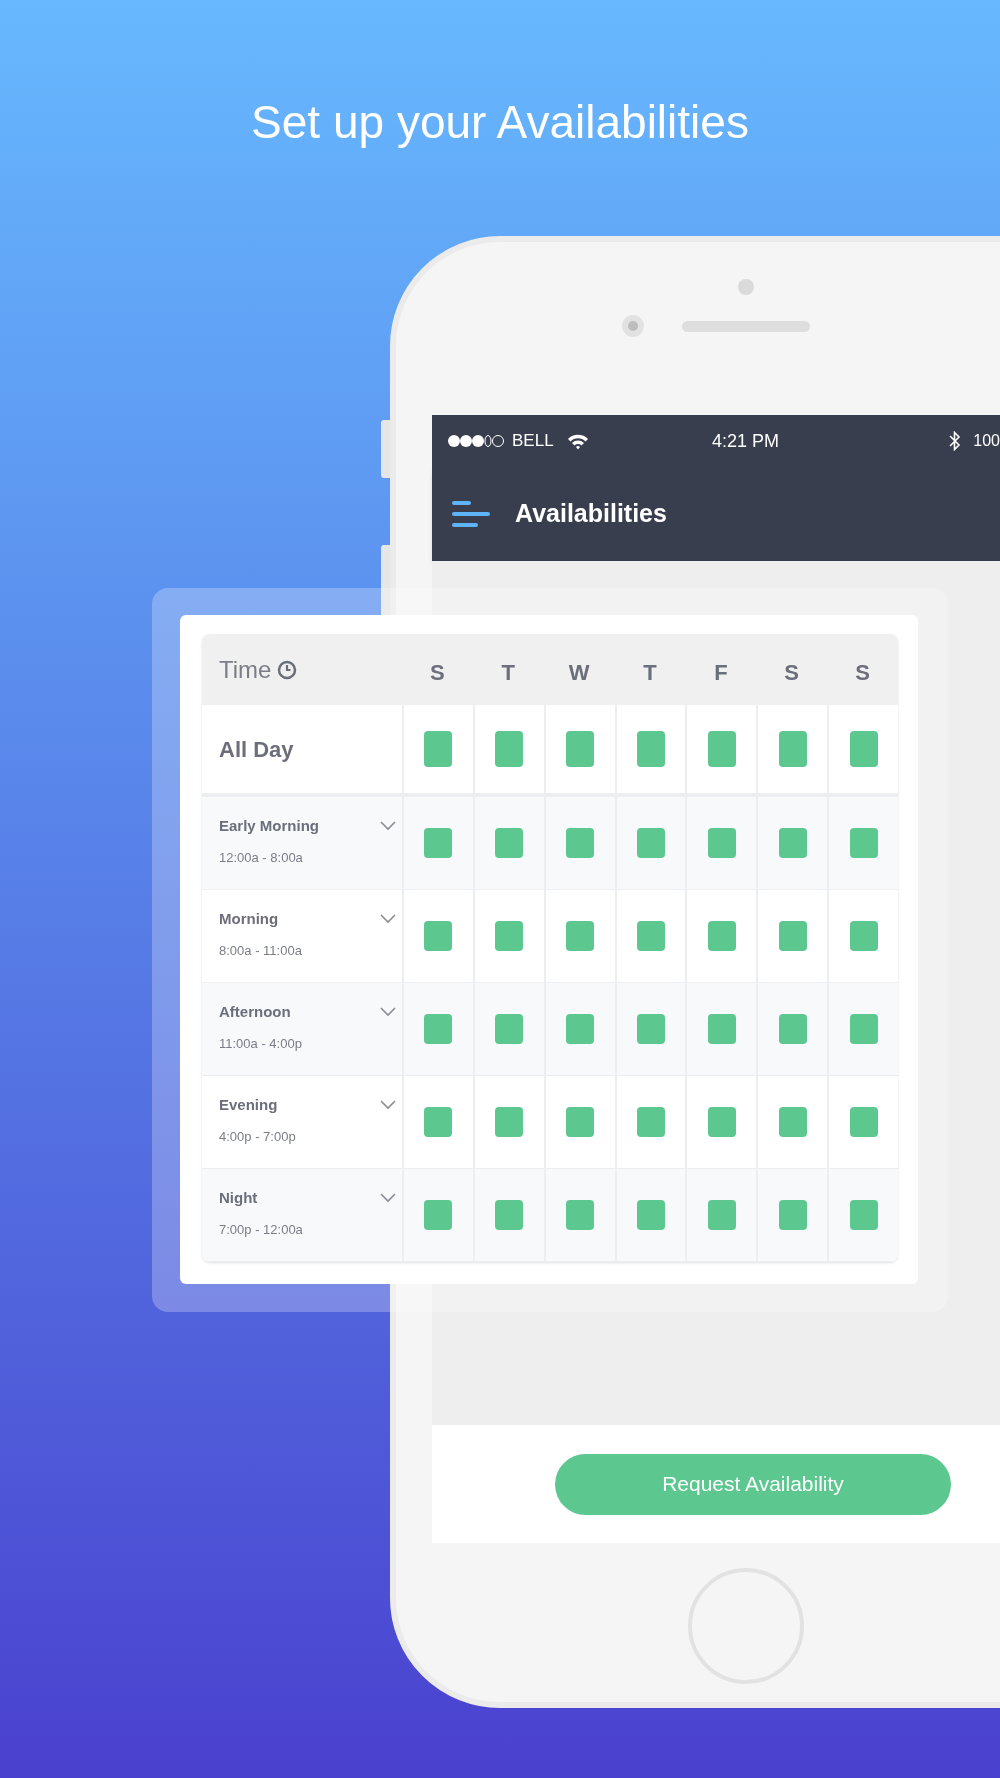 The image size is (1000, 1778). What do you see at coordinates (633, 326) in the screenshot?
I see `camera-icon` at bounding box center [633, 326].